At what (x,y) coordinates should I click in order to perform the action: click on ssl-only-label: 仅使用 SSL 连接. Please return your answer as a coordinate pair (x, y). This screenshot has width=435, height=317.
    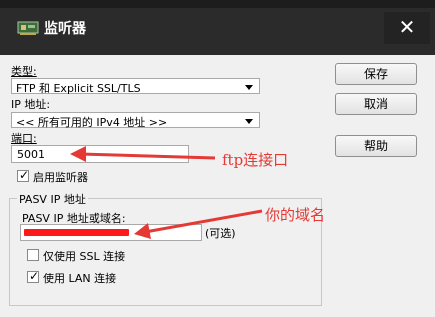
    Looking at the image, I should click on (84, 256).